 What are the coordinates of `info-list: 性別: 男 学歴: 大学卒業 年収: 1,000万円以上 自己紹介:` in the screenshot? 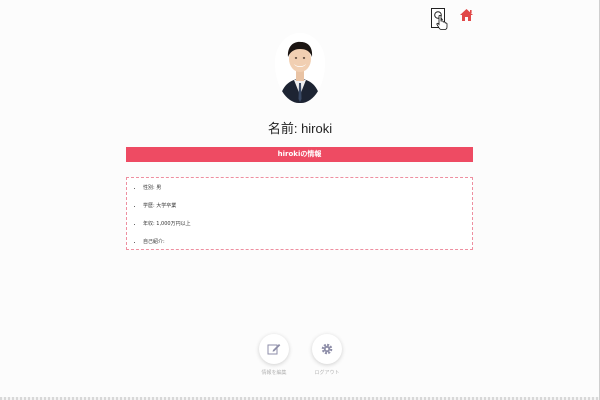 It's located at (299, 216).